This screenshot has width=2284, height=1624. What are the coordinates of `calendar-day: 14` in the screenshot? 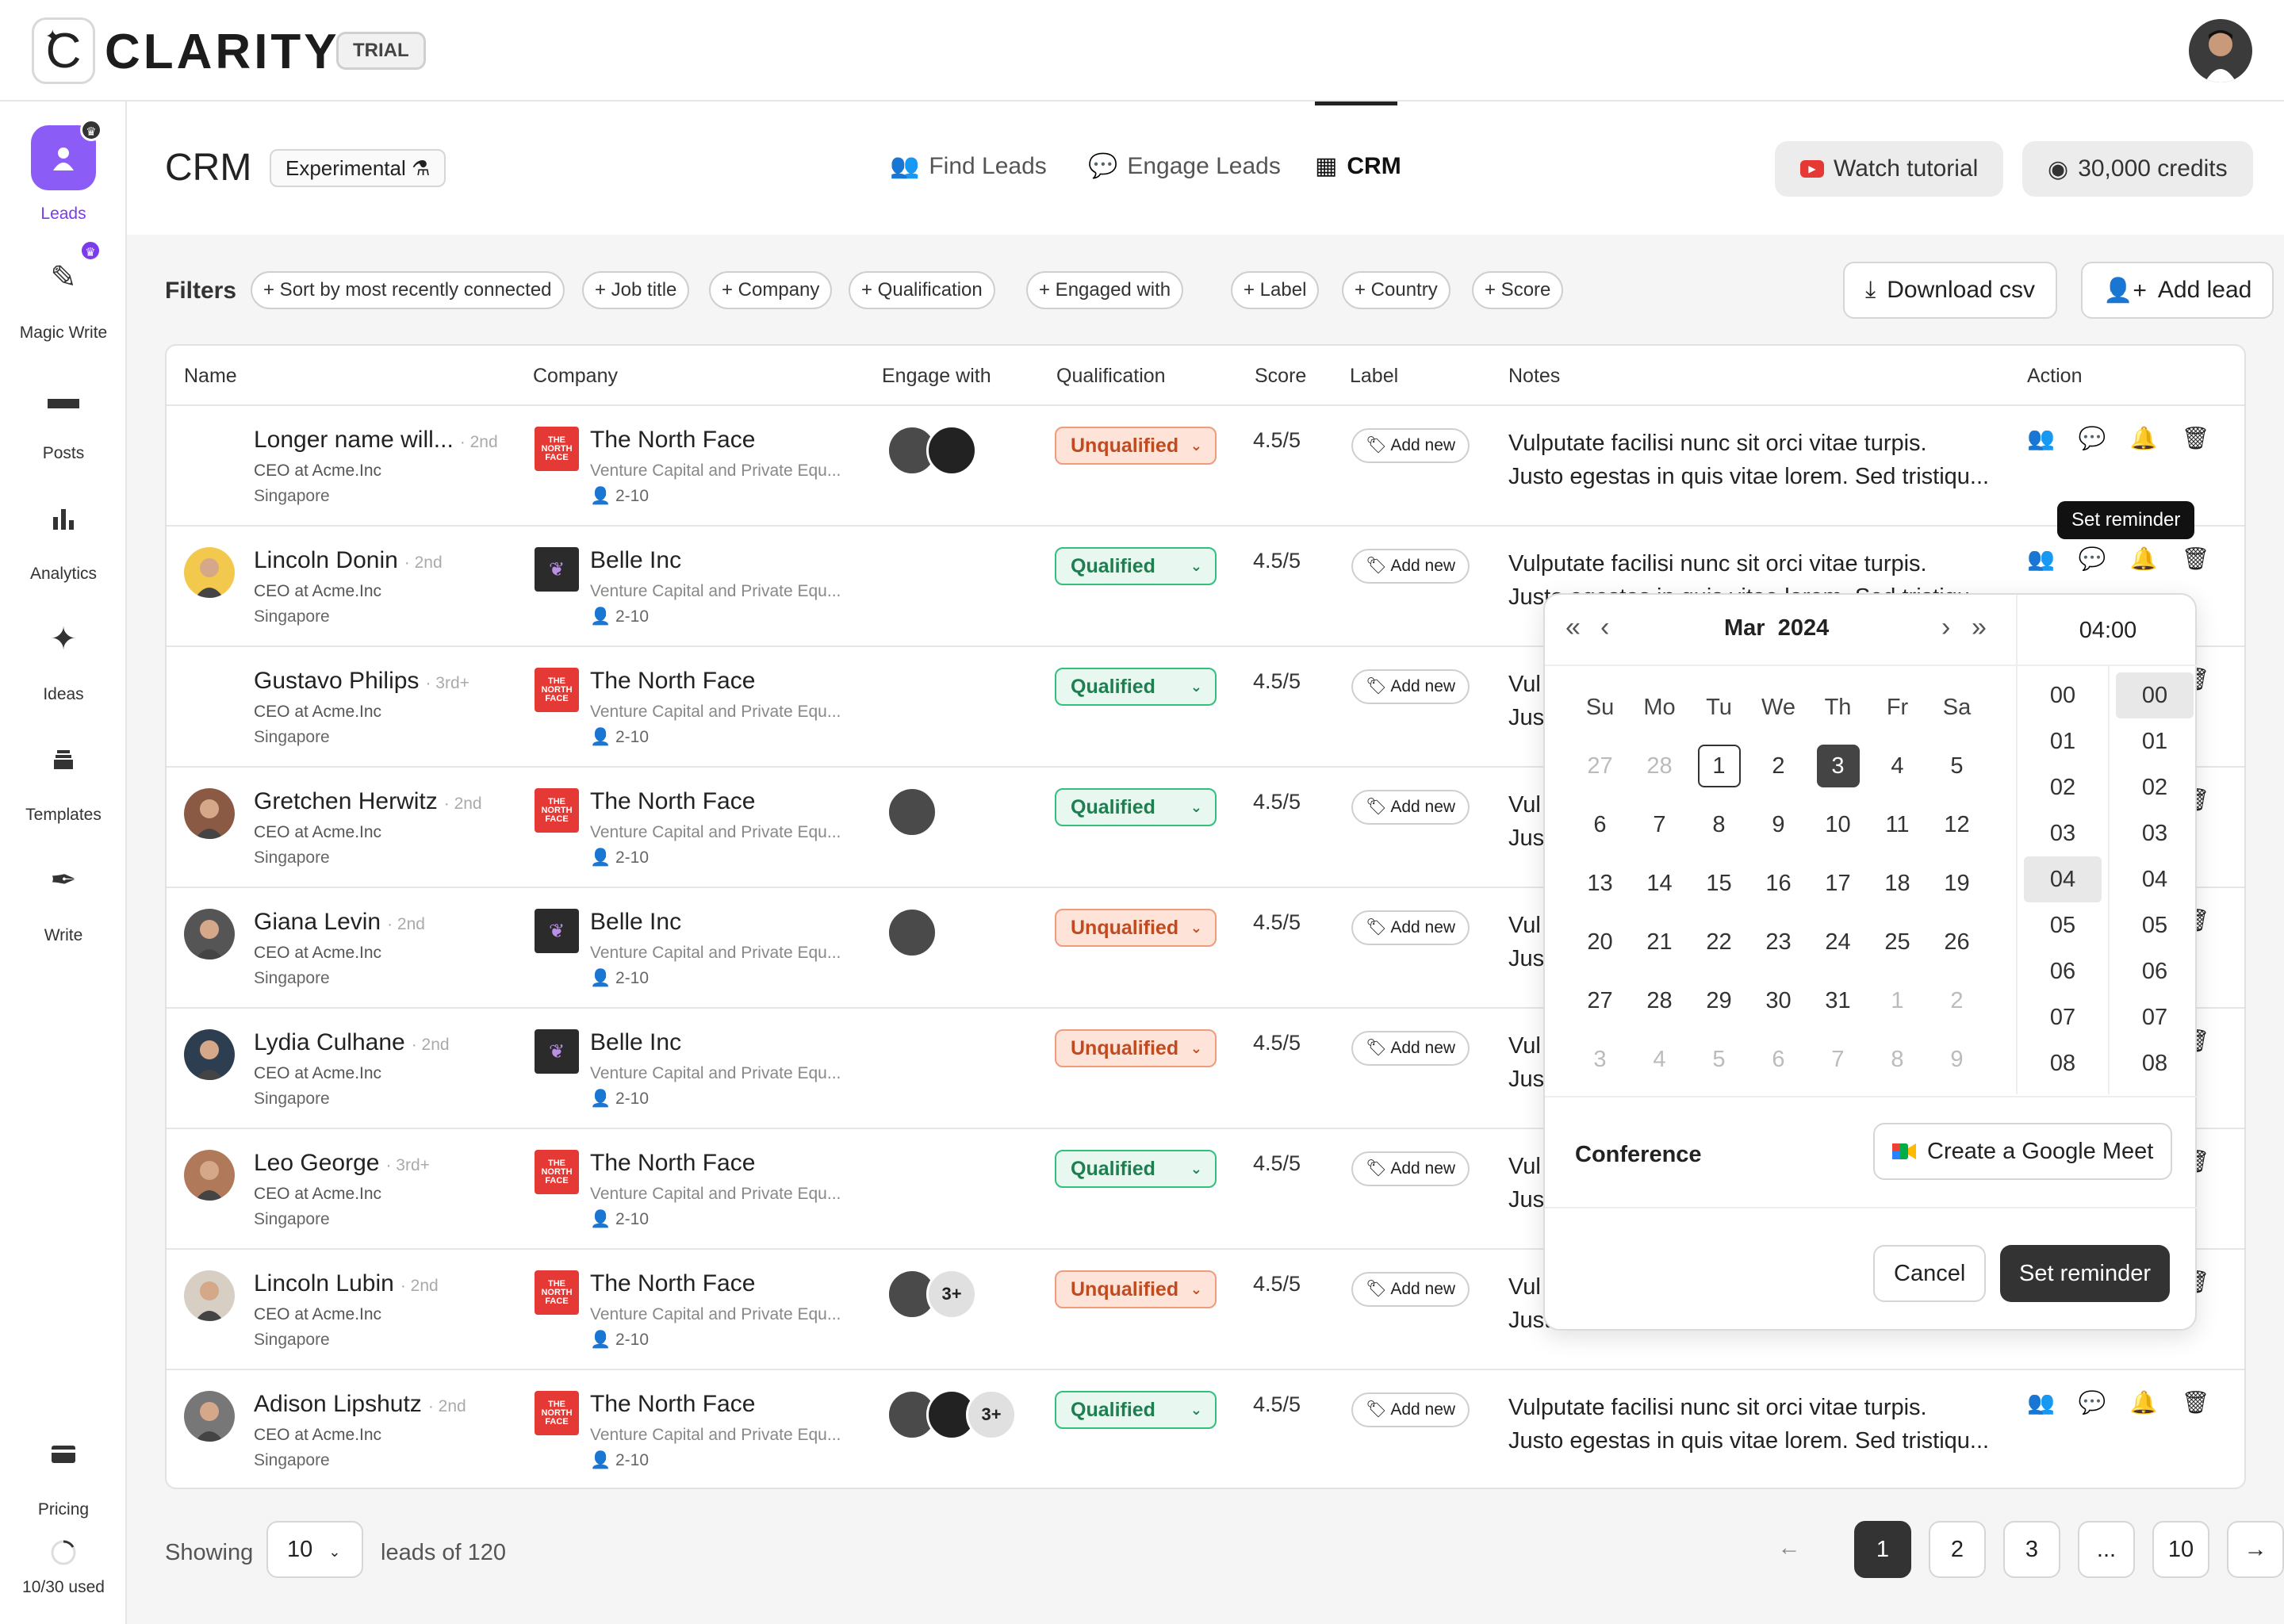 It's located at (1659, 890).